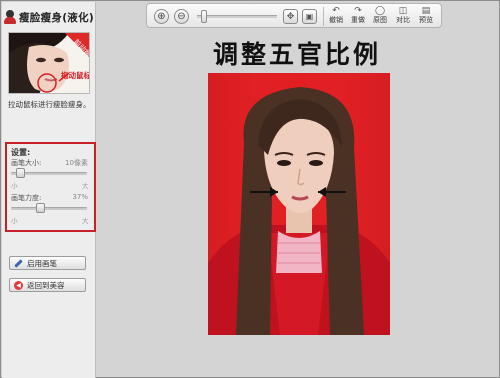  I want to click on undo-label: 撤销, so click(336, 20).